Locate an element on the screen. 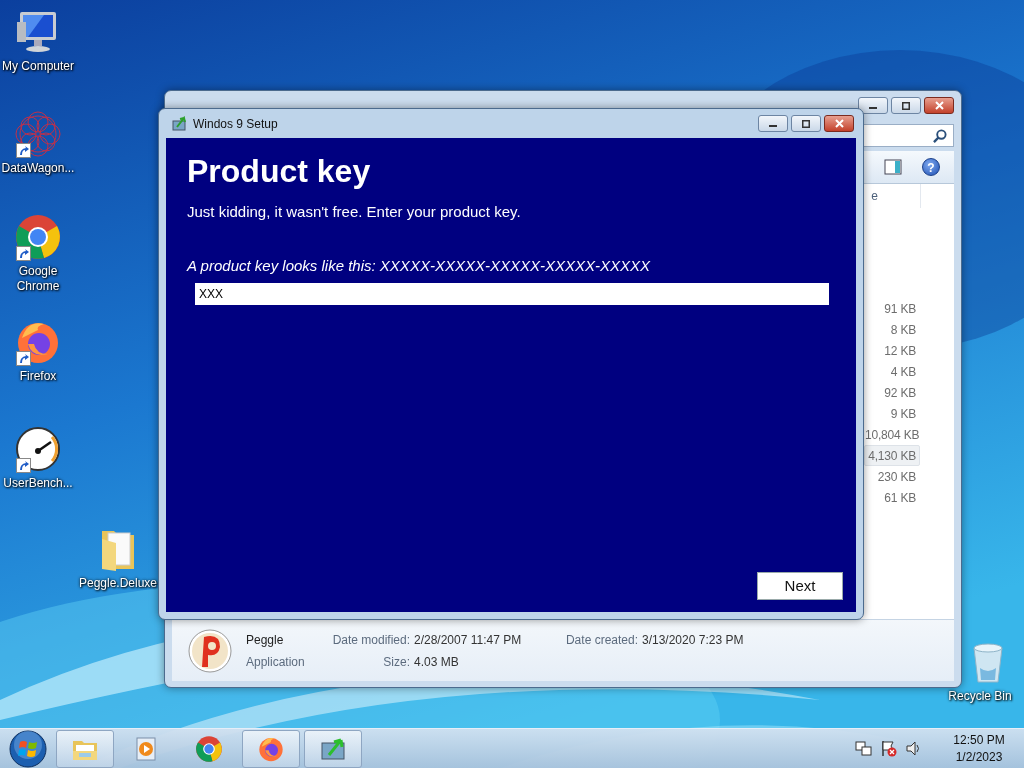  network-icon is located at coordinates (863, 748).